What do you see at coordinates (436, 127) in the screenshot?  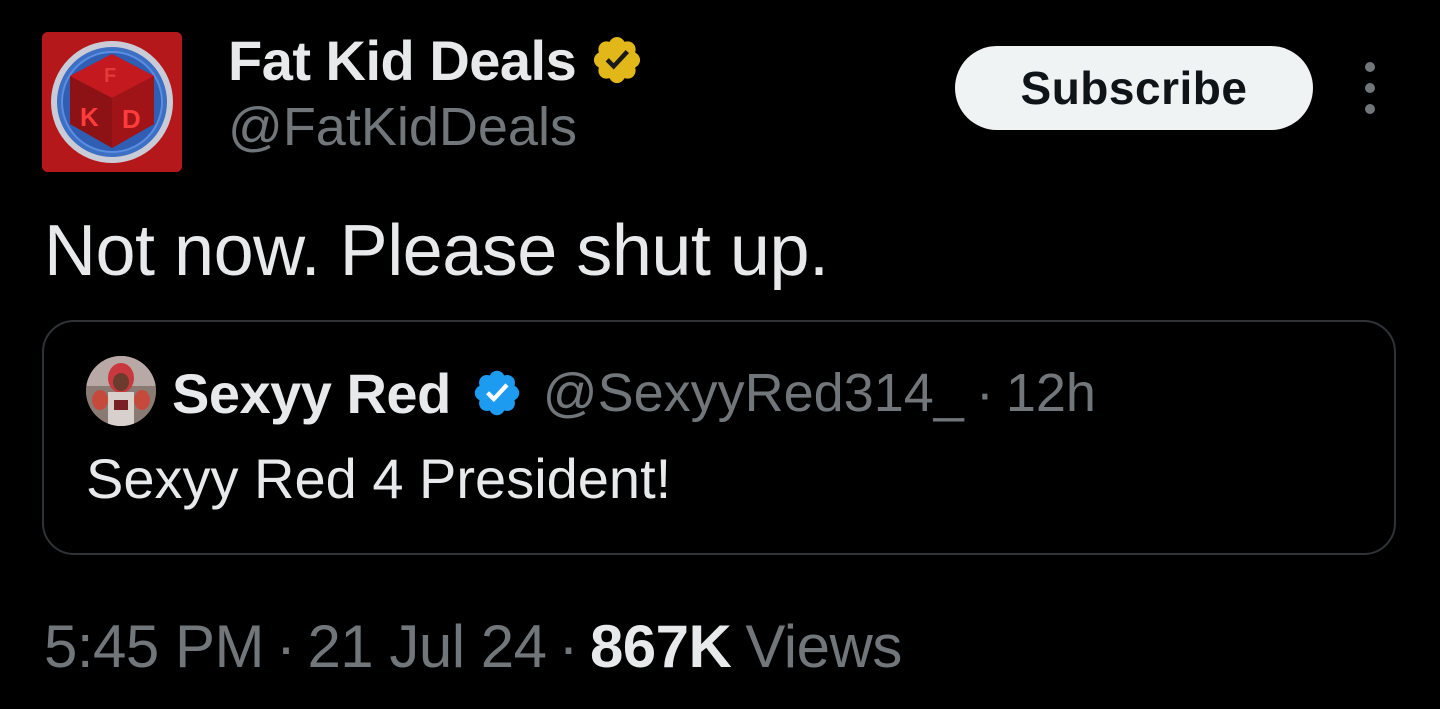 I see `author-handle: @FatKidDeals` at bounding box center [436, 127].